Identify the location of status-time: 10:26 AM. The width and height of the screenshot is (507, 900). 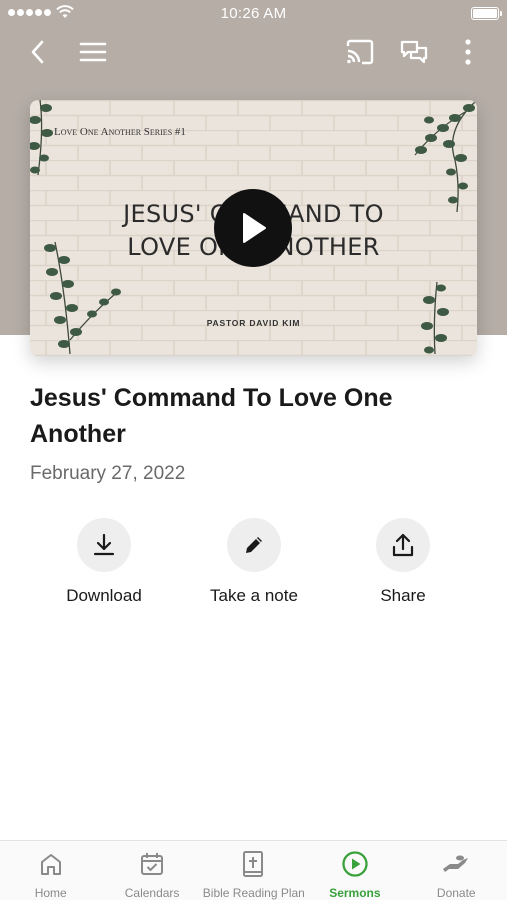
(253, 13).